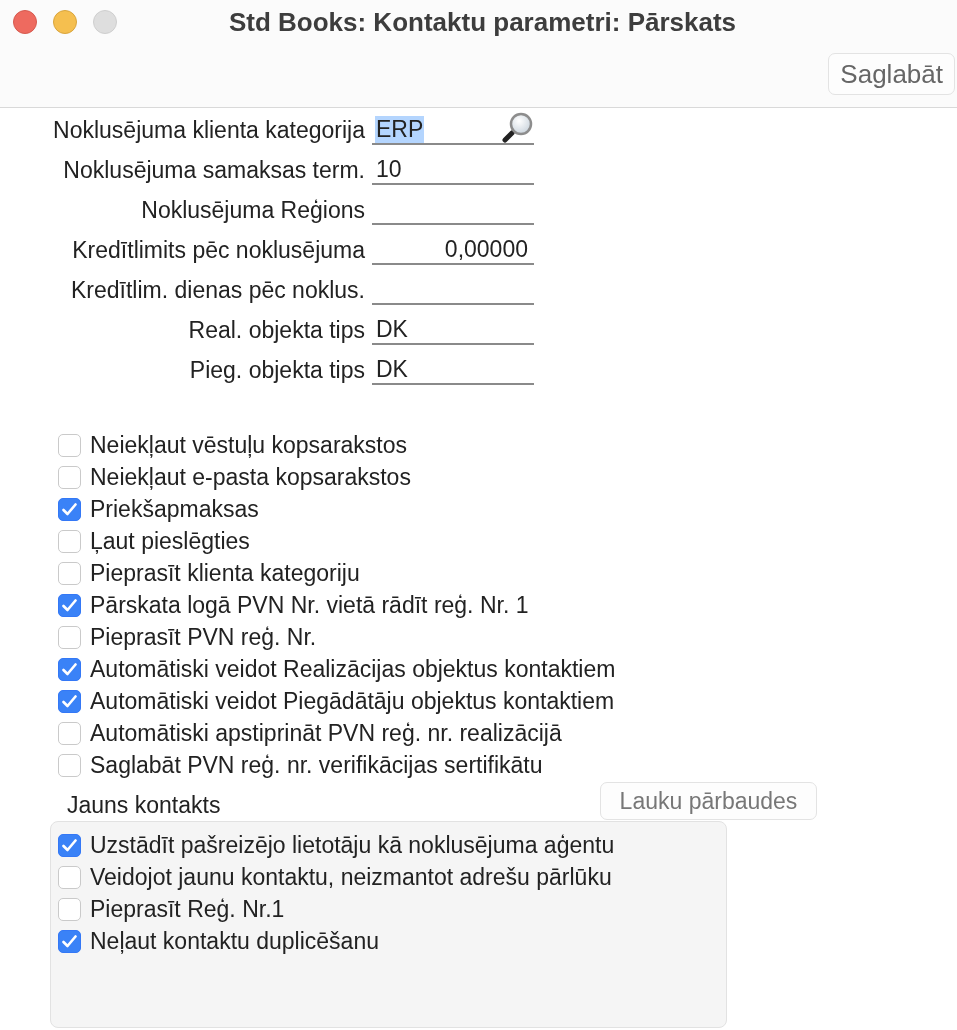 The image size is (957, 1030). Describe the element at coordinates (708, 801) in the screenshot. I see `field-checks-button: Lauku pārbaudes` at that location.